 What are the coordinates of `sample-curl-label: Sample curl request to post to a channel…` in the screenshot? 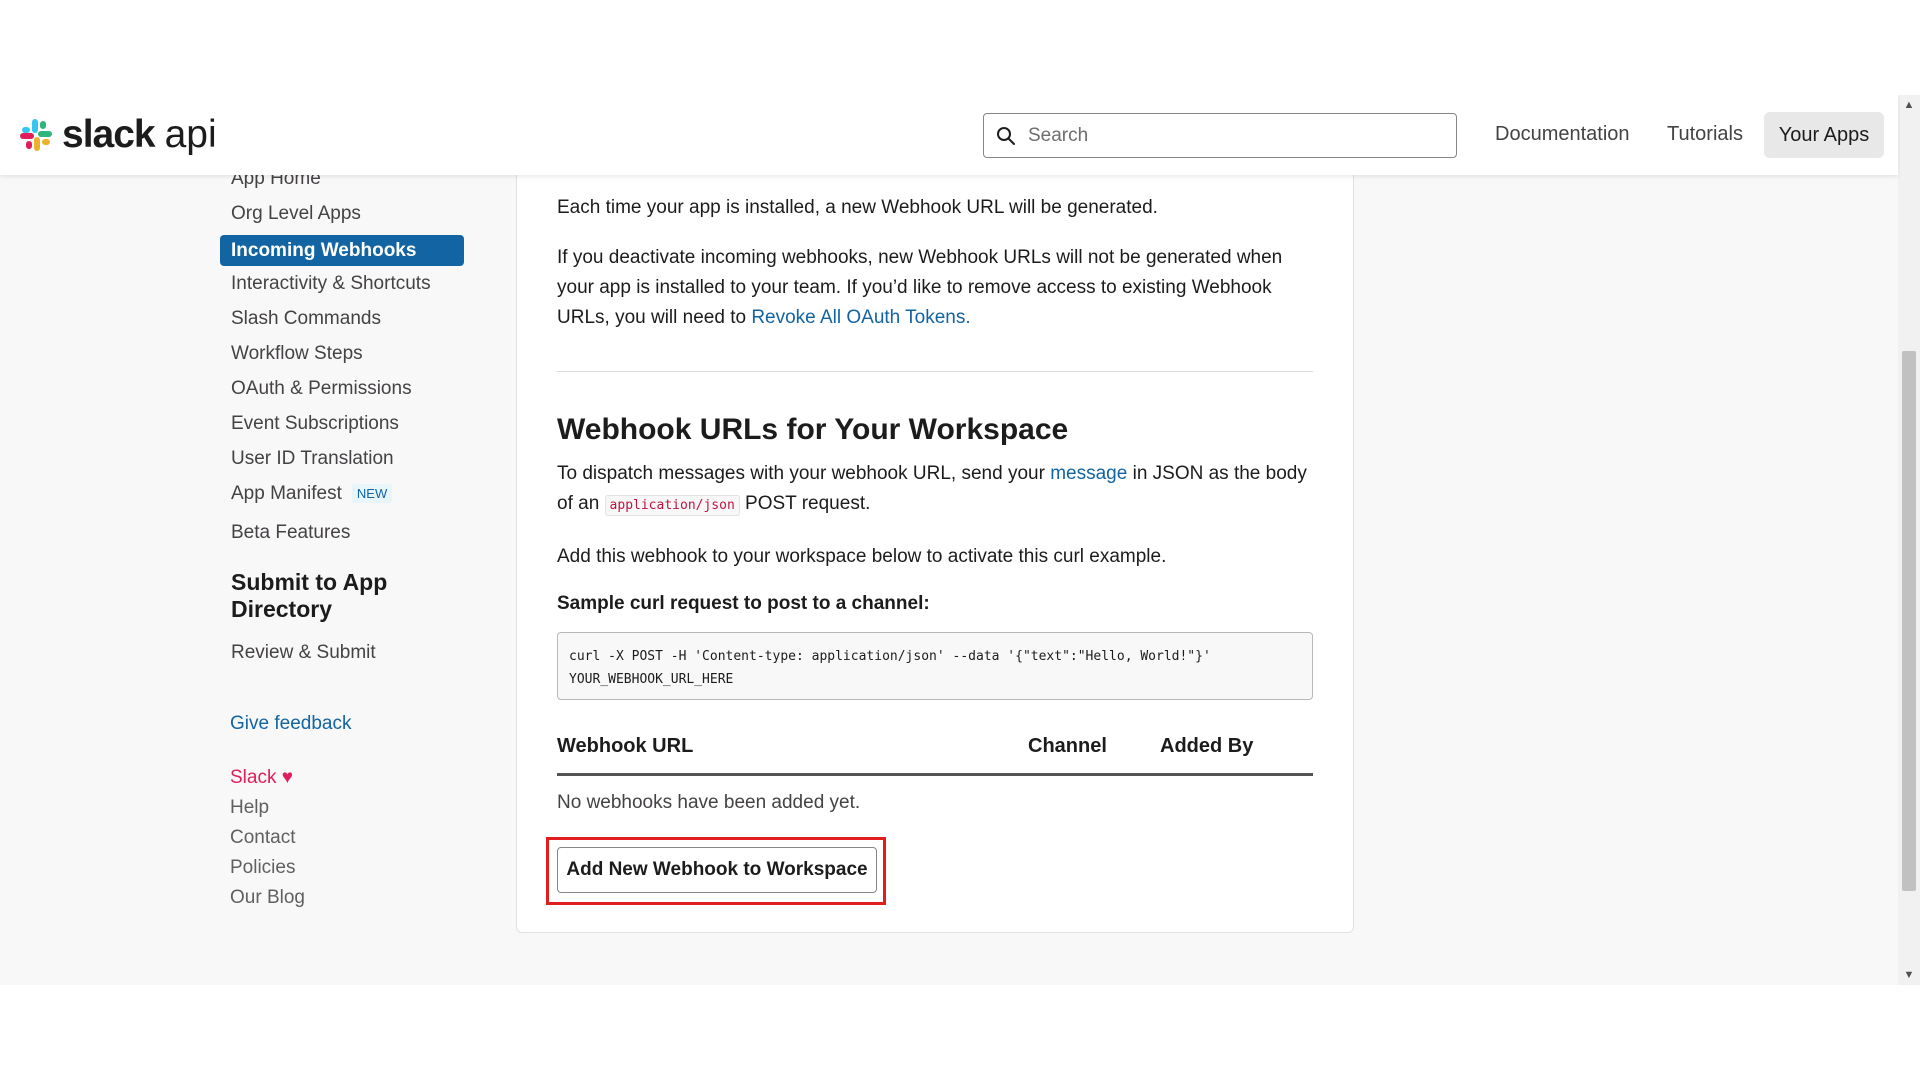 It's located at (743, 603).